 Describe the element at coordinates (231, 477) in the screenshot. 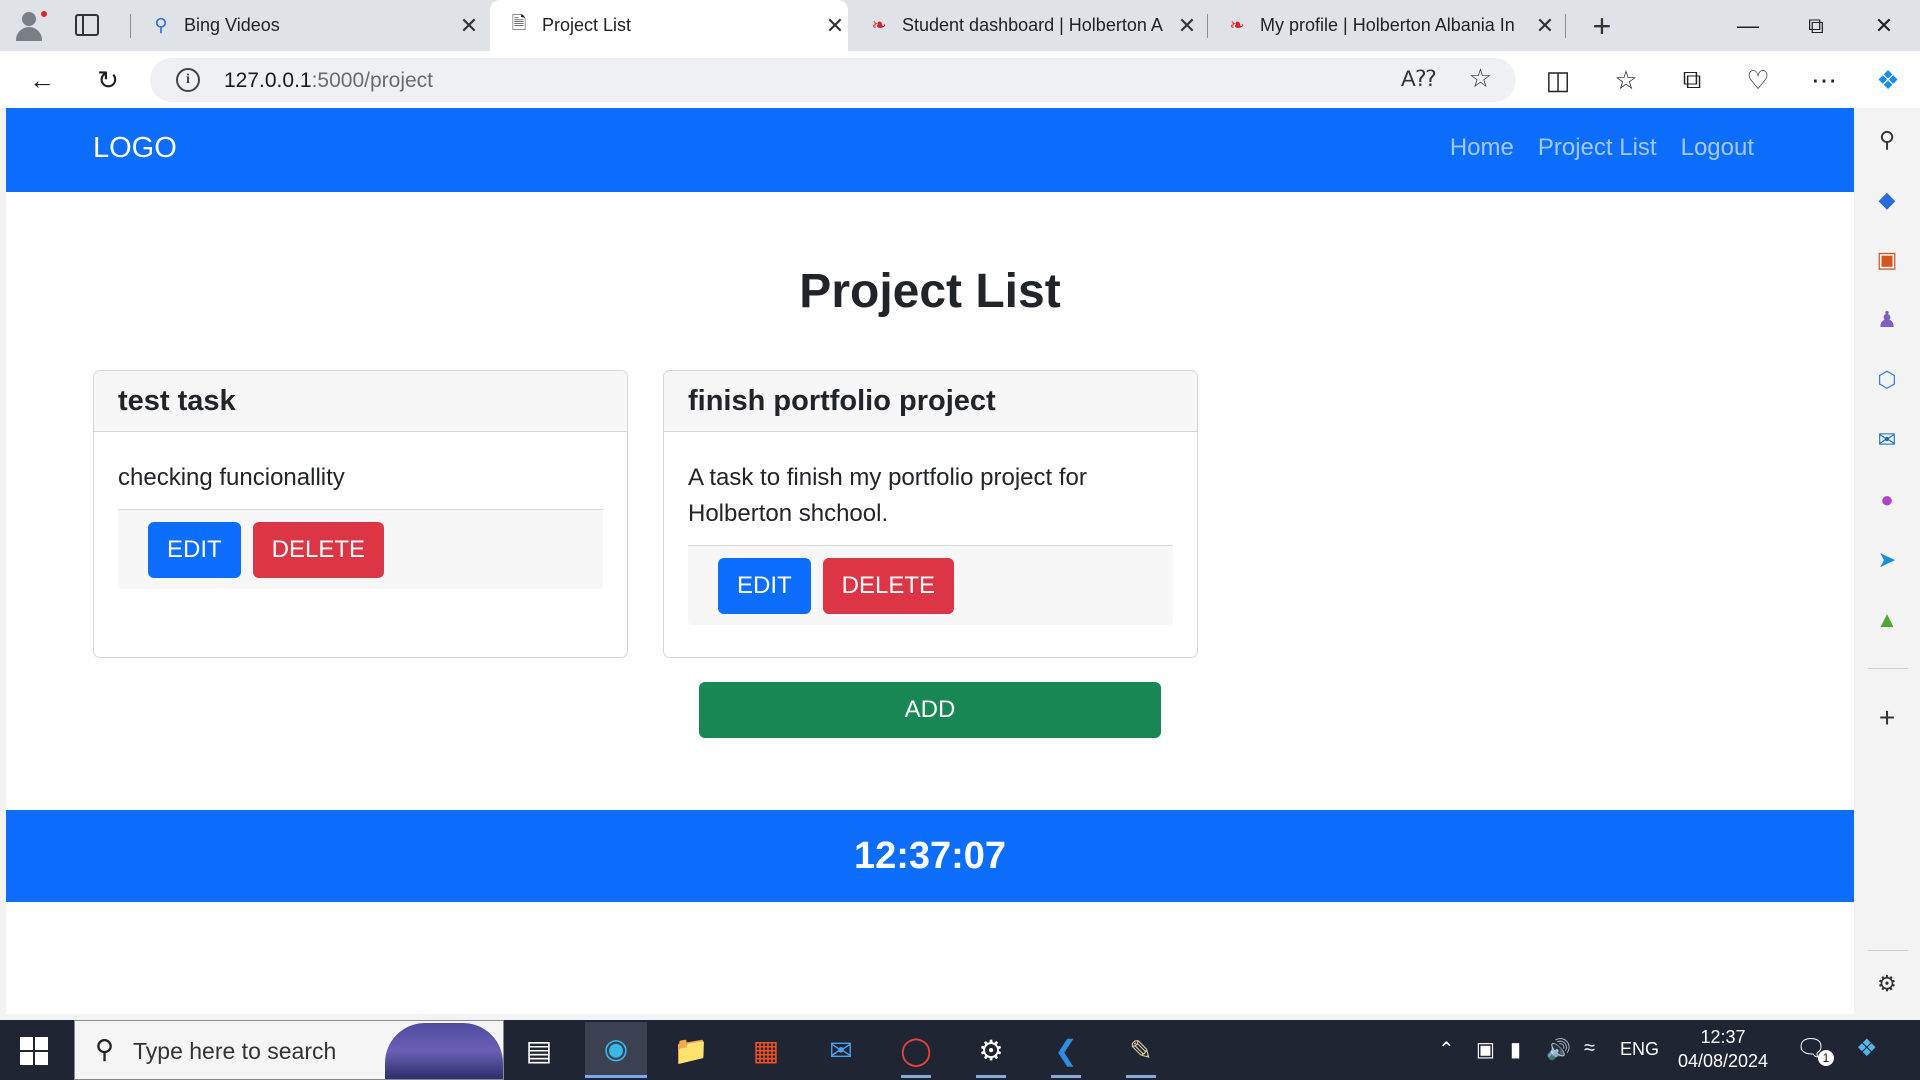

I see `project-description: checking funcionallity` at that location.